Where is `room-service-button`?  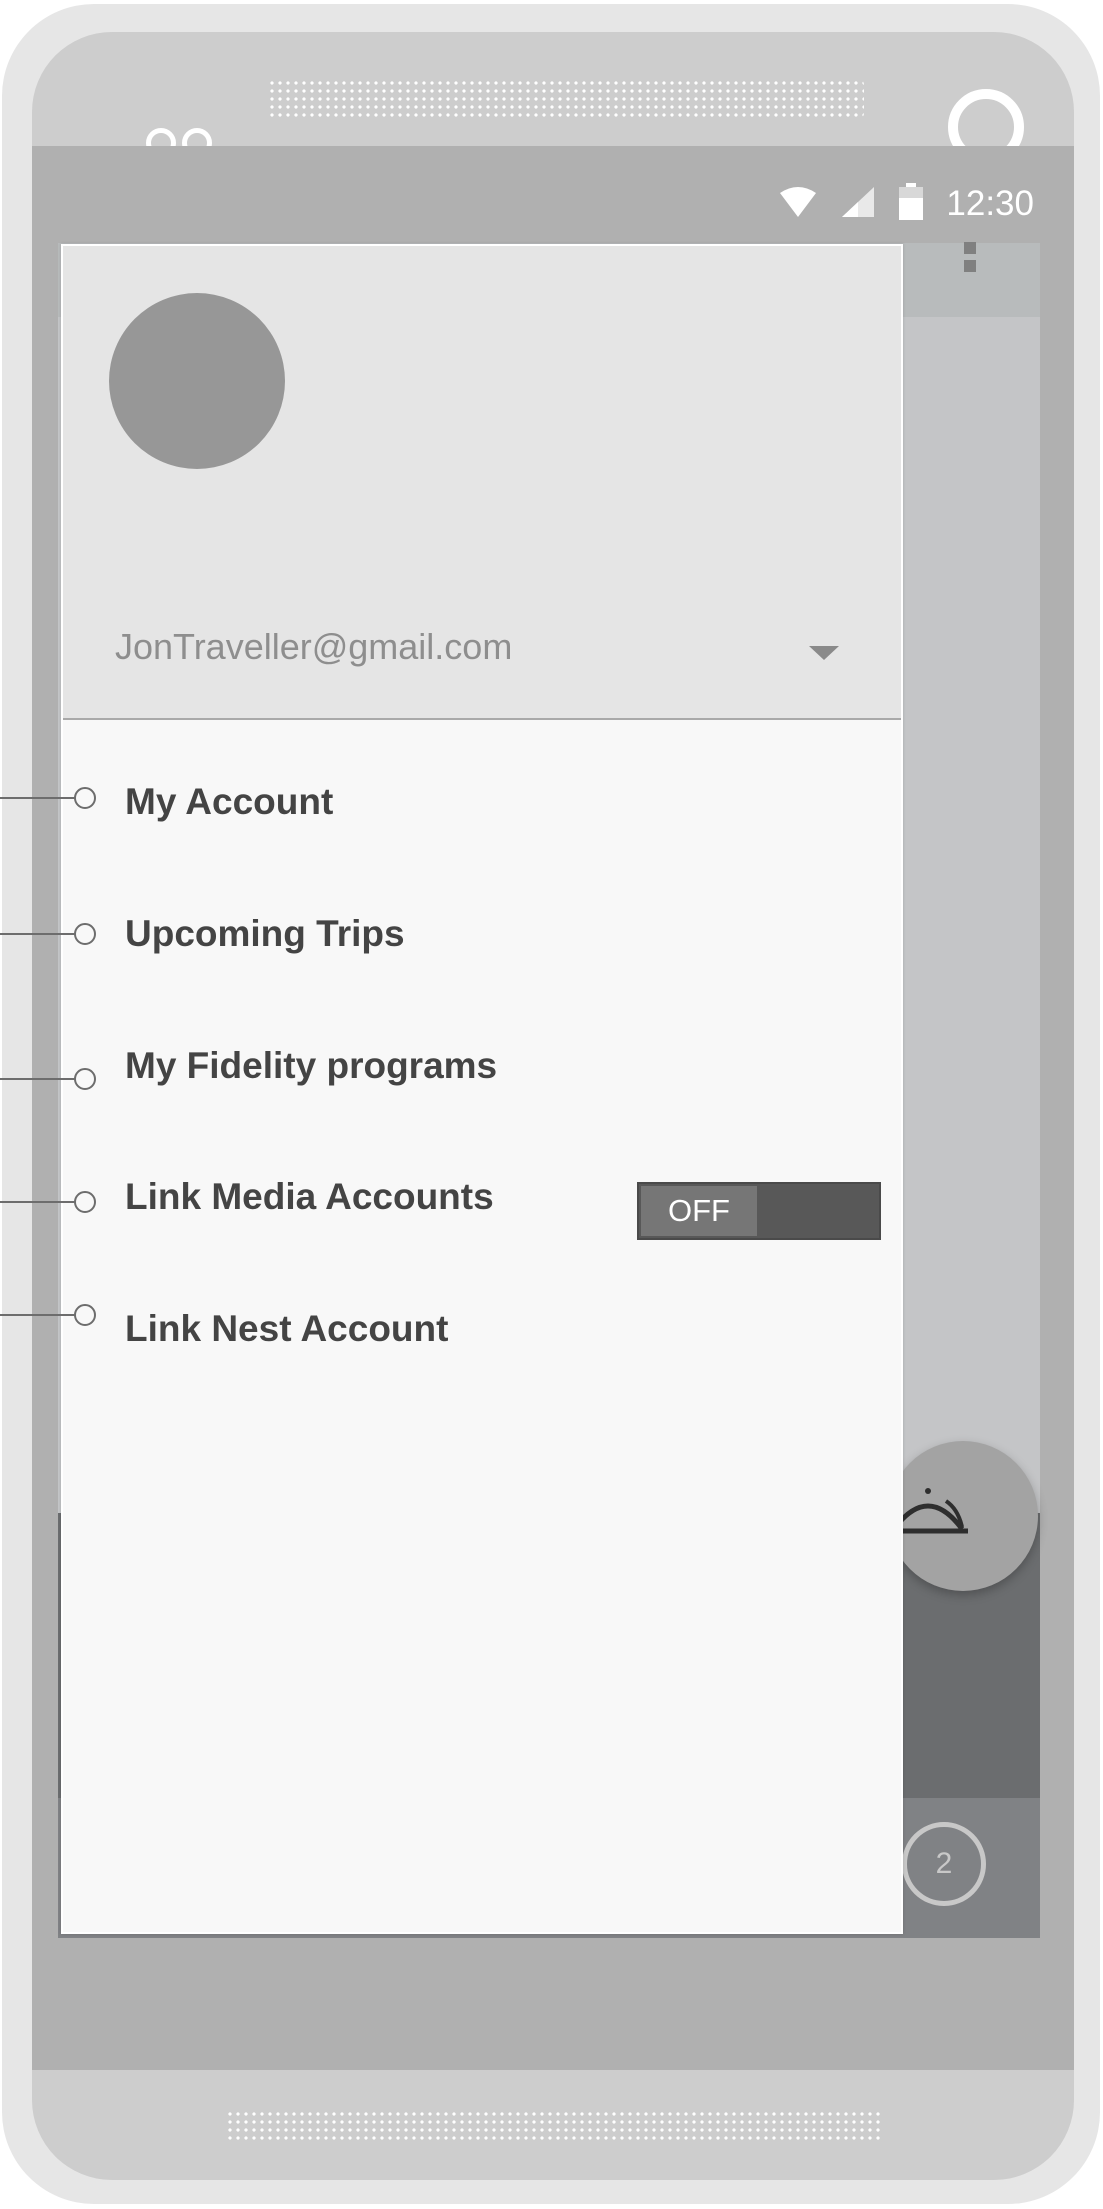
room-service-button is located at coordinates (963, 1516).